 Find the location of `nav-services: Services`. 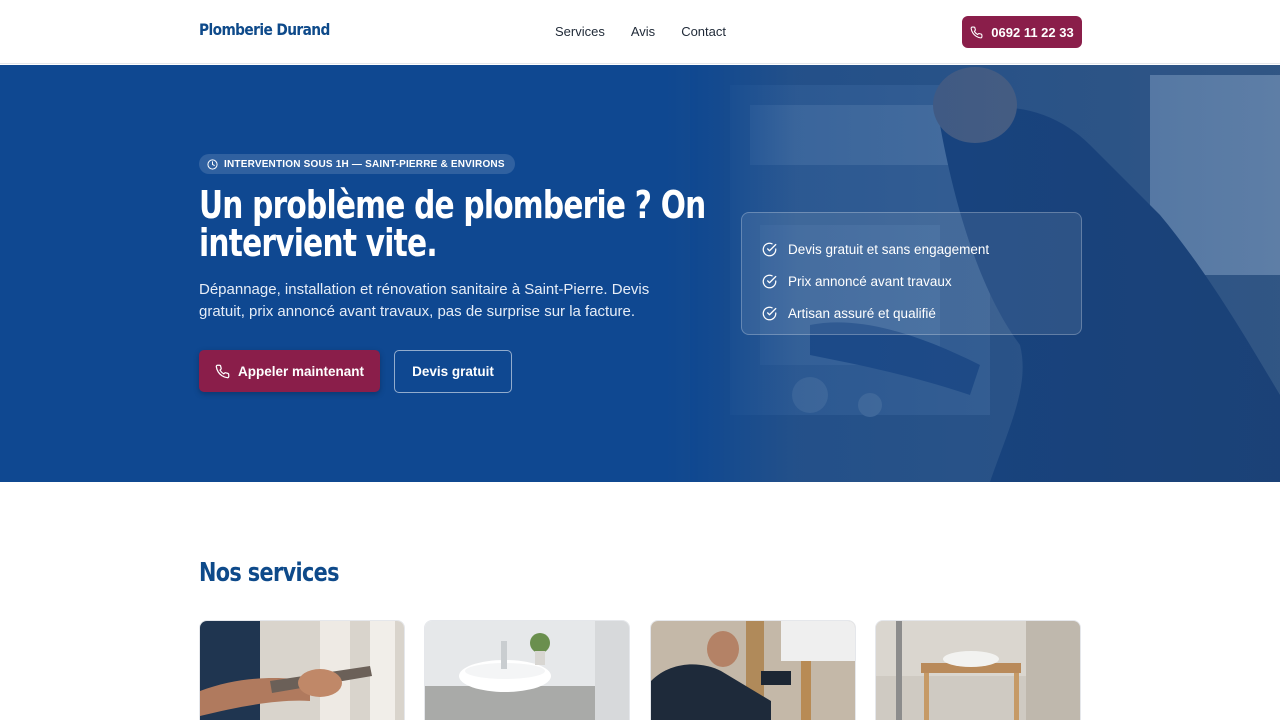

nav-services: Services is located at coordinates (580, 31).